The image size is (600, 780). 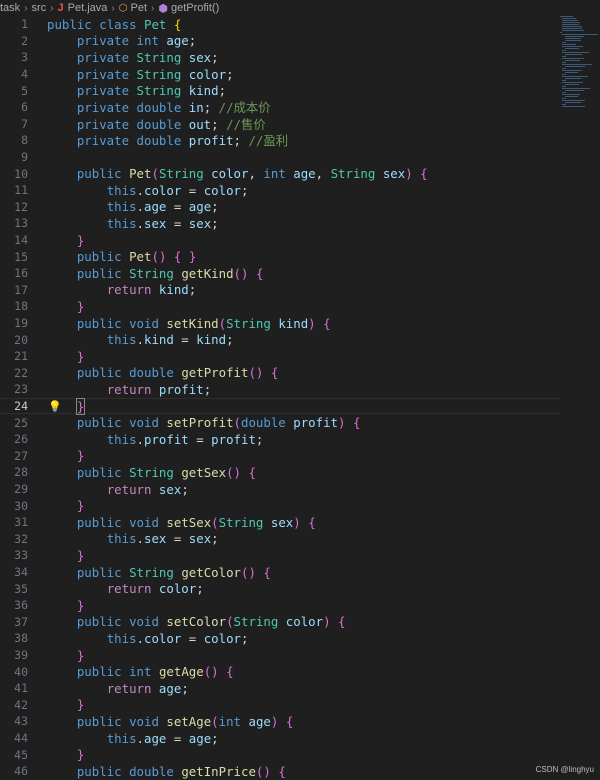 What do you see at coordinates (171, 124) in the screenshot?
I see `code-text: private double out; //售价` at bounding box center [171, 124].